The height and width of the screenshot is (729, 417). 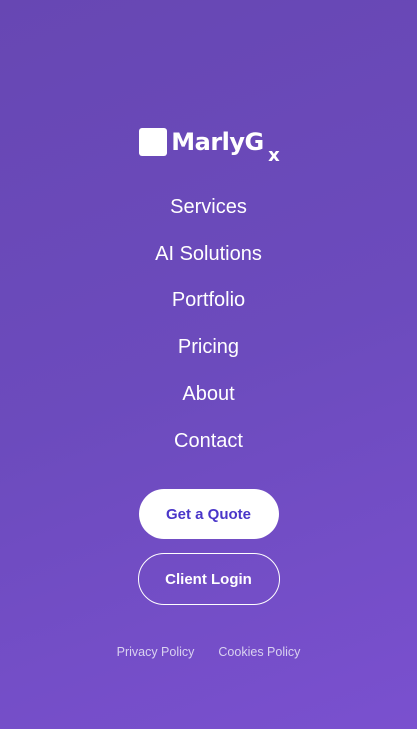 I want to click on nav-item-contact: Contact, so click(x=208, y=441).